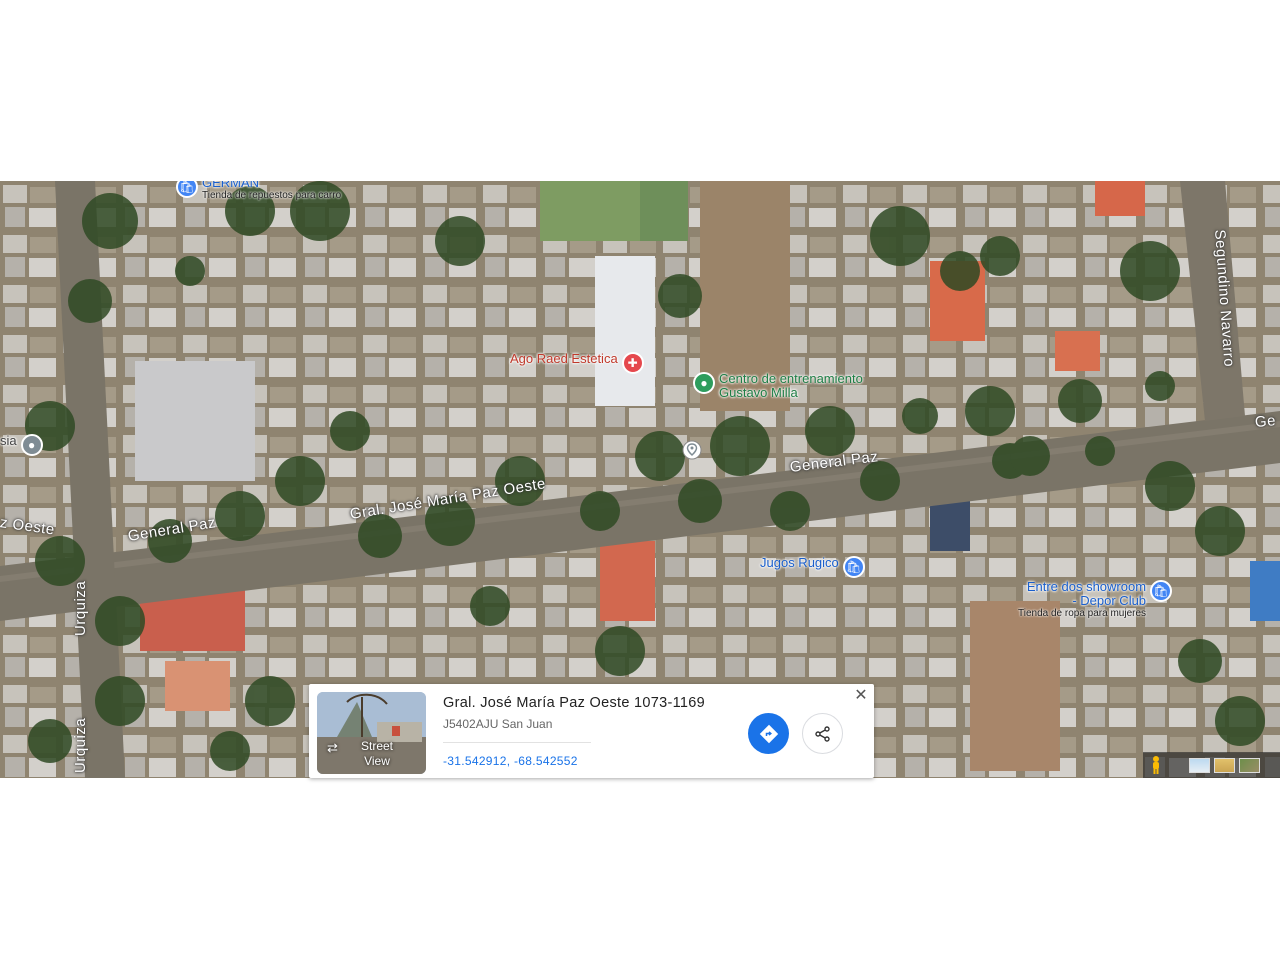  Describe the element at coordinates (31, 445) in the screenshot. I see `place-icon: ●` at that location.